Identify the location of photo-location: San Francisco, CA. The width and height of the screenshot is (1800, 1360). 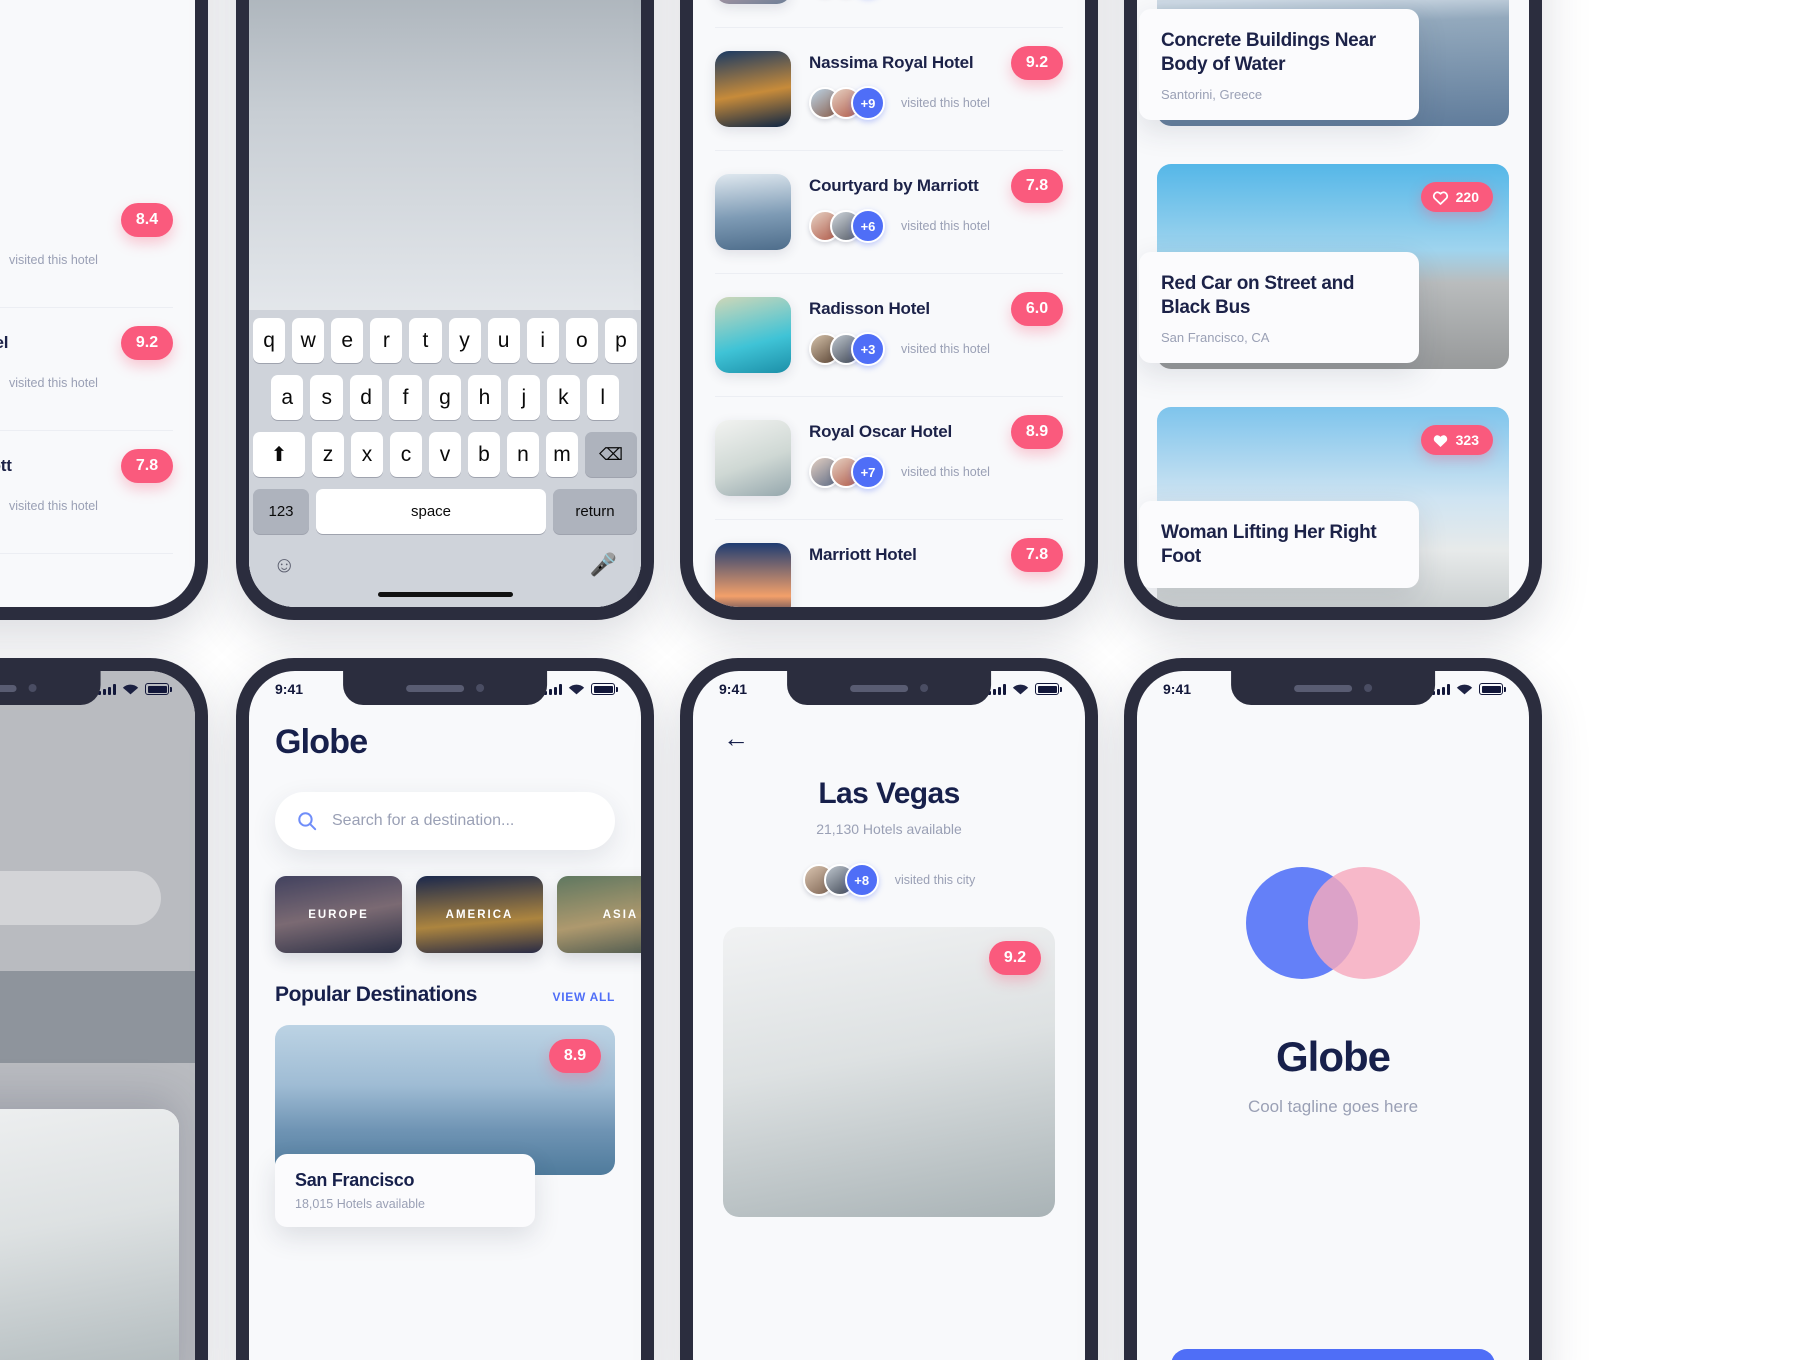
(1215, 337).